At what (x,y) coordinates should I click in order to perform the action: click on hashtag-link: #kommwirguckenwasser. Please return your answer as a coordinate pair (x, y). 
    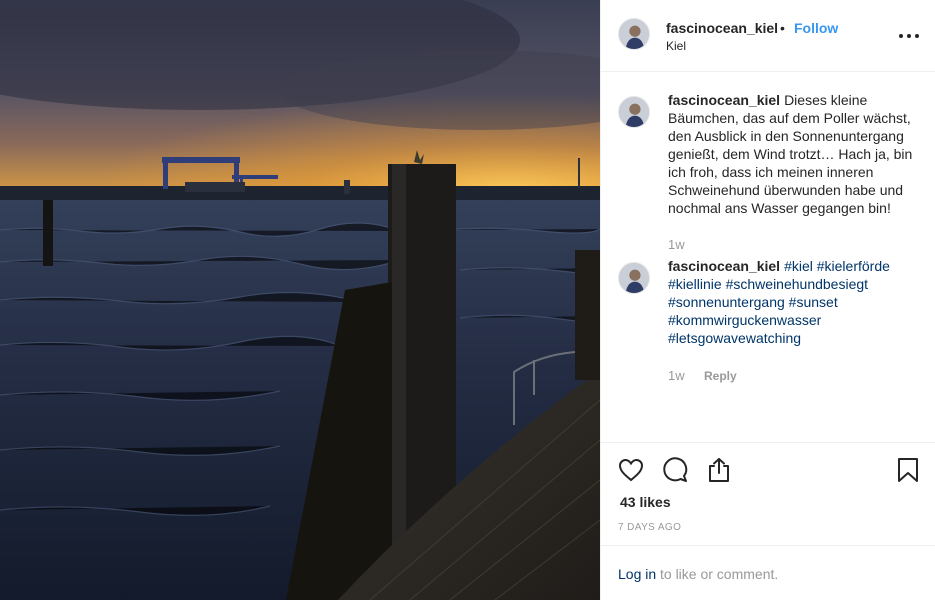
    Looking at the image, I should click on (744, 320).